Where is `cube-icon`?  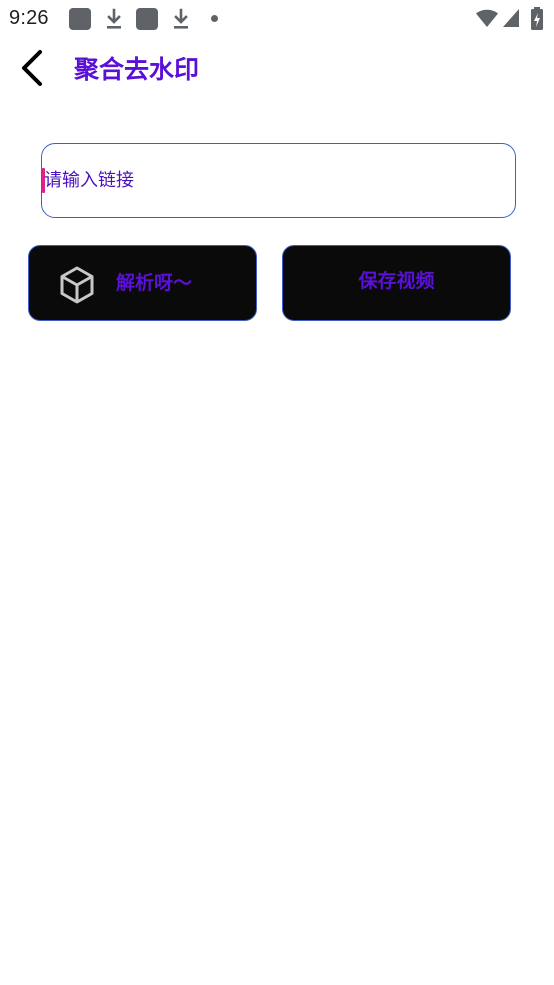
cube-icon is located at coordinates (77, 285).